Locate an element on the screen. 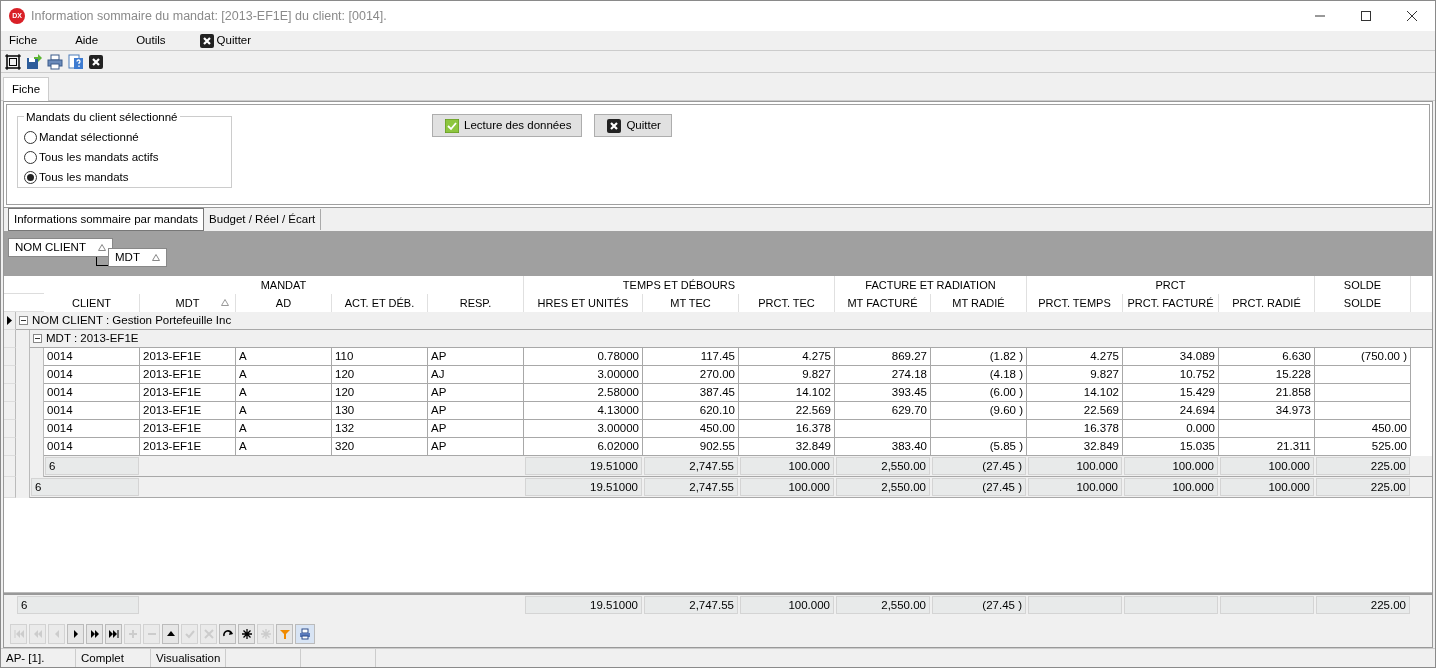 The image size is (1436, 668). table-cell: (1.82 ) is located at coordinates (979, 357).